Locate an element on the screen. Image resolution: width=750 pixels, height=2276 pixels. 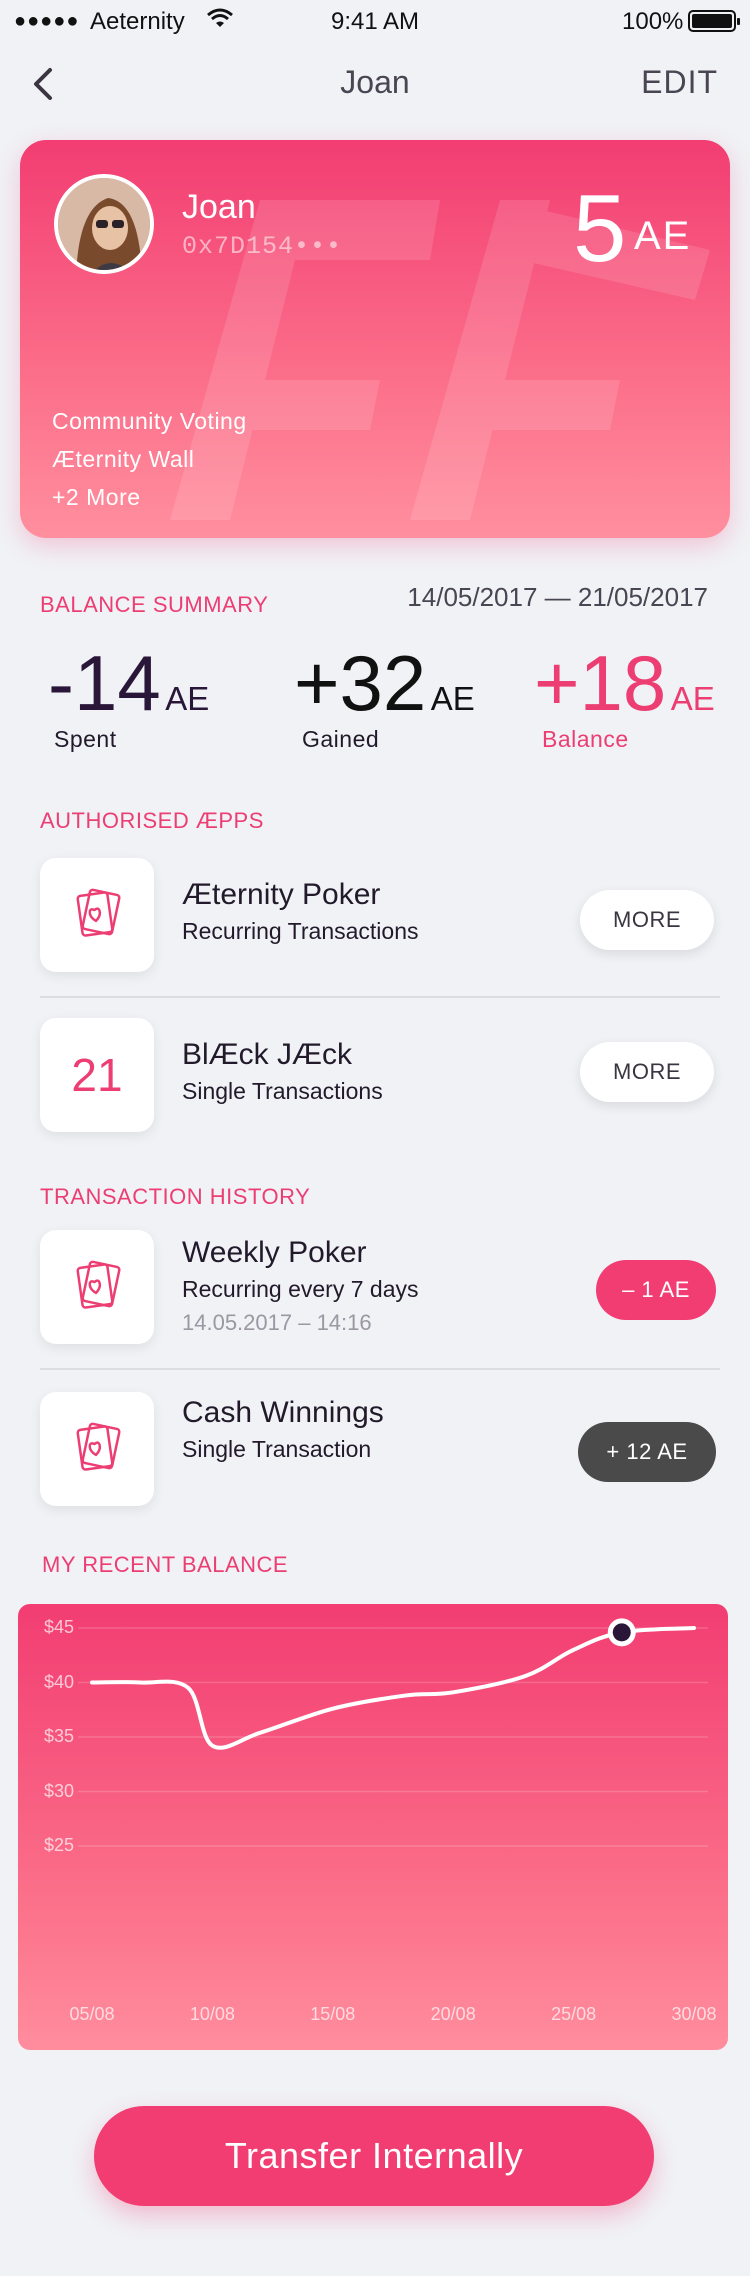
transaction-date: 14.05.2017 – 14:16 is located at coordinates (277, 1322).